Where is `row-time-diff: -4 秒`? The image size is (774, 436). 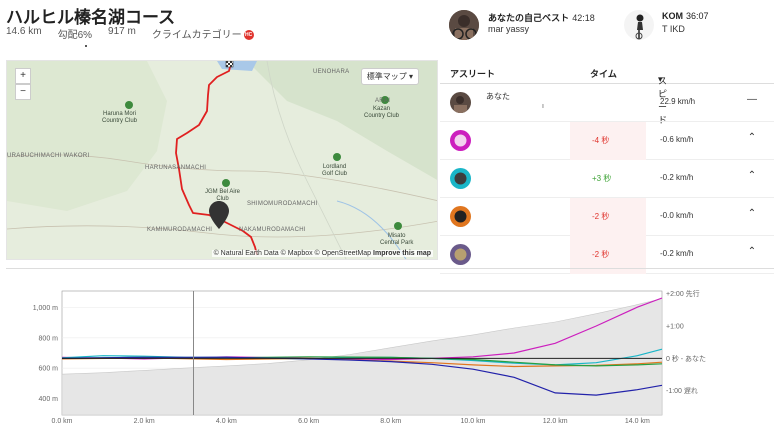
row-time-diff: -4 秒 is located at coordinates (608, 141).